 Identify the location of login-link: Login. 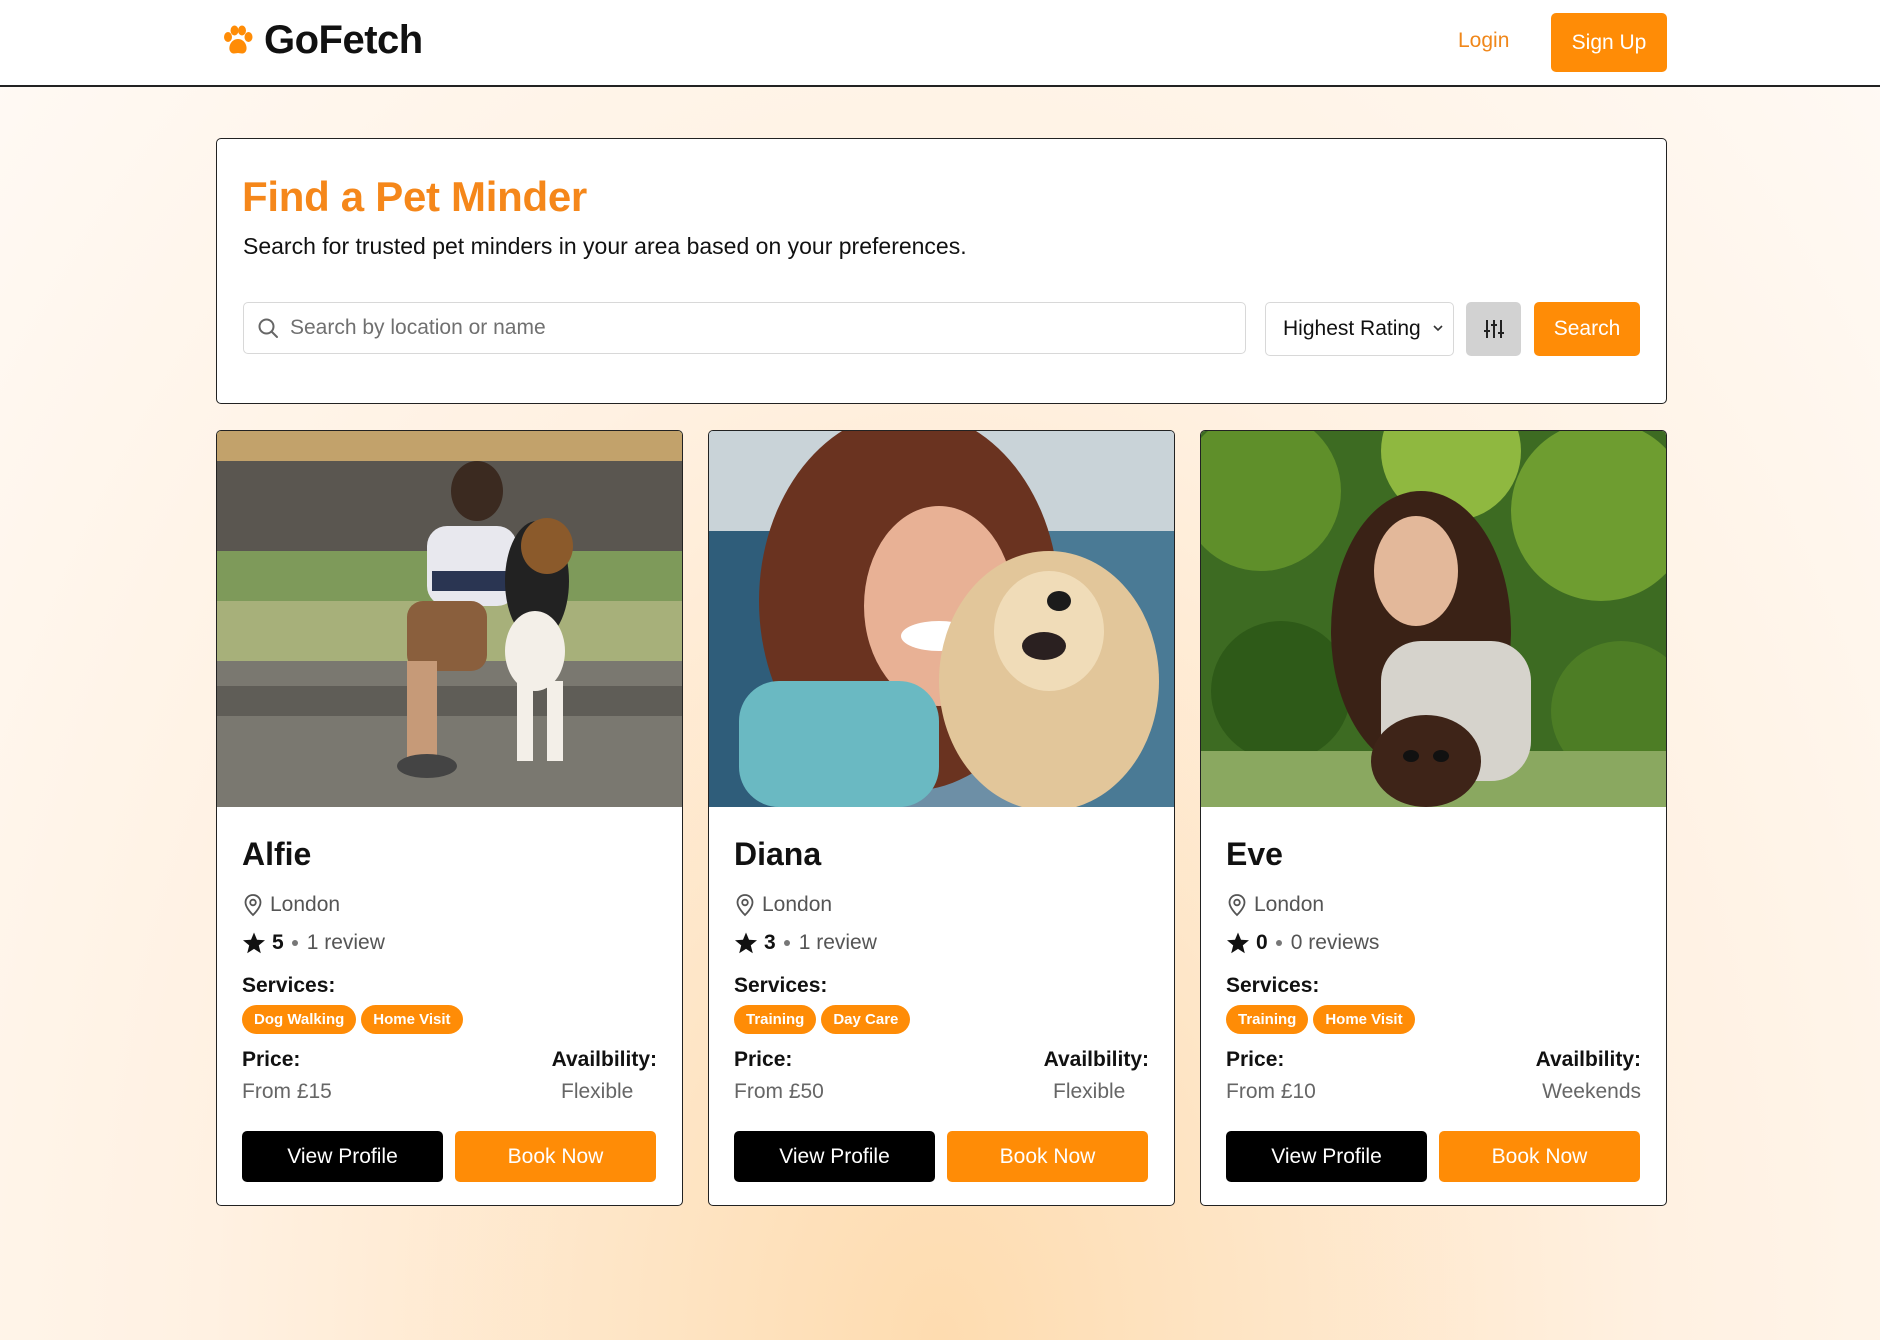
(1483, 41).